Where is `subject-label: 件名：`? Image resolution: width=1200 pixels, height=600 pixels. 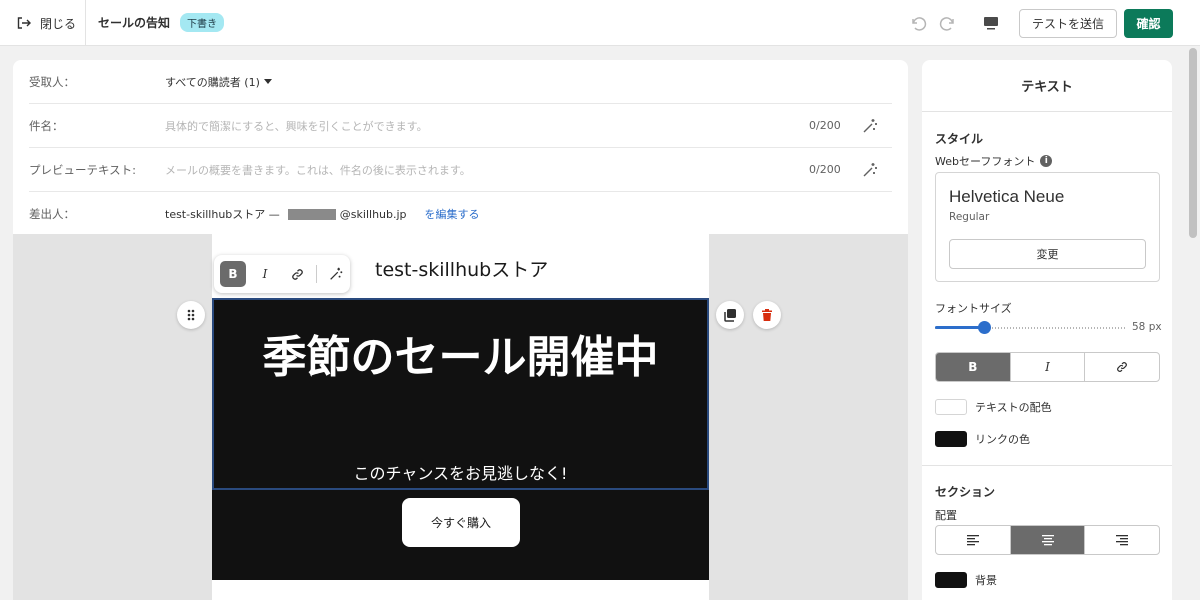 subject-label: 件名： is located at coordinates (46, 125).